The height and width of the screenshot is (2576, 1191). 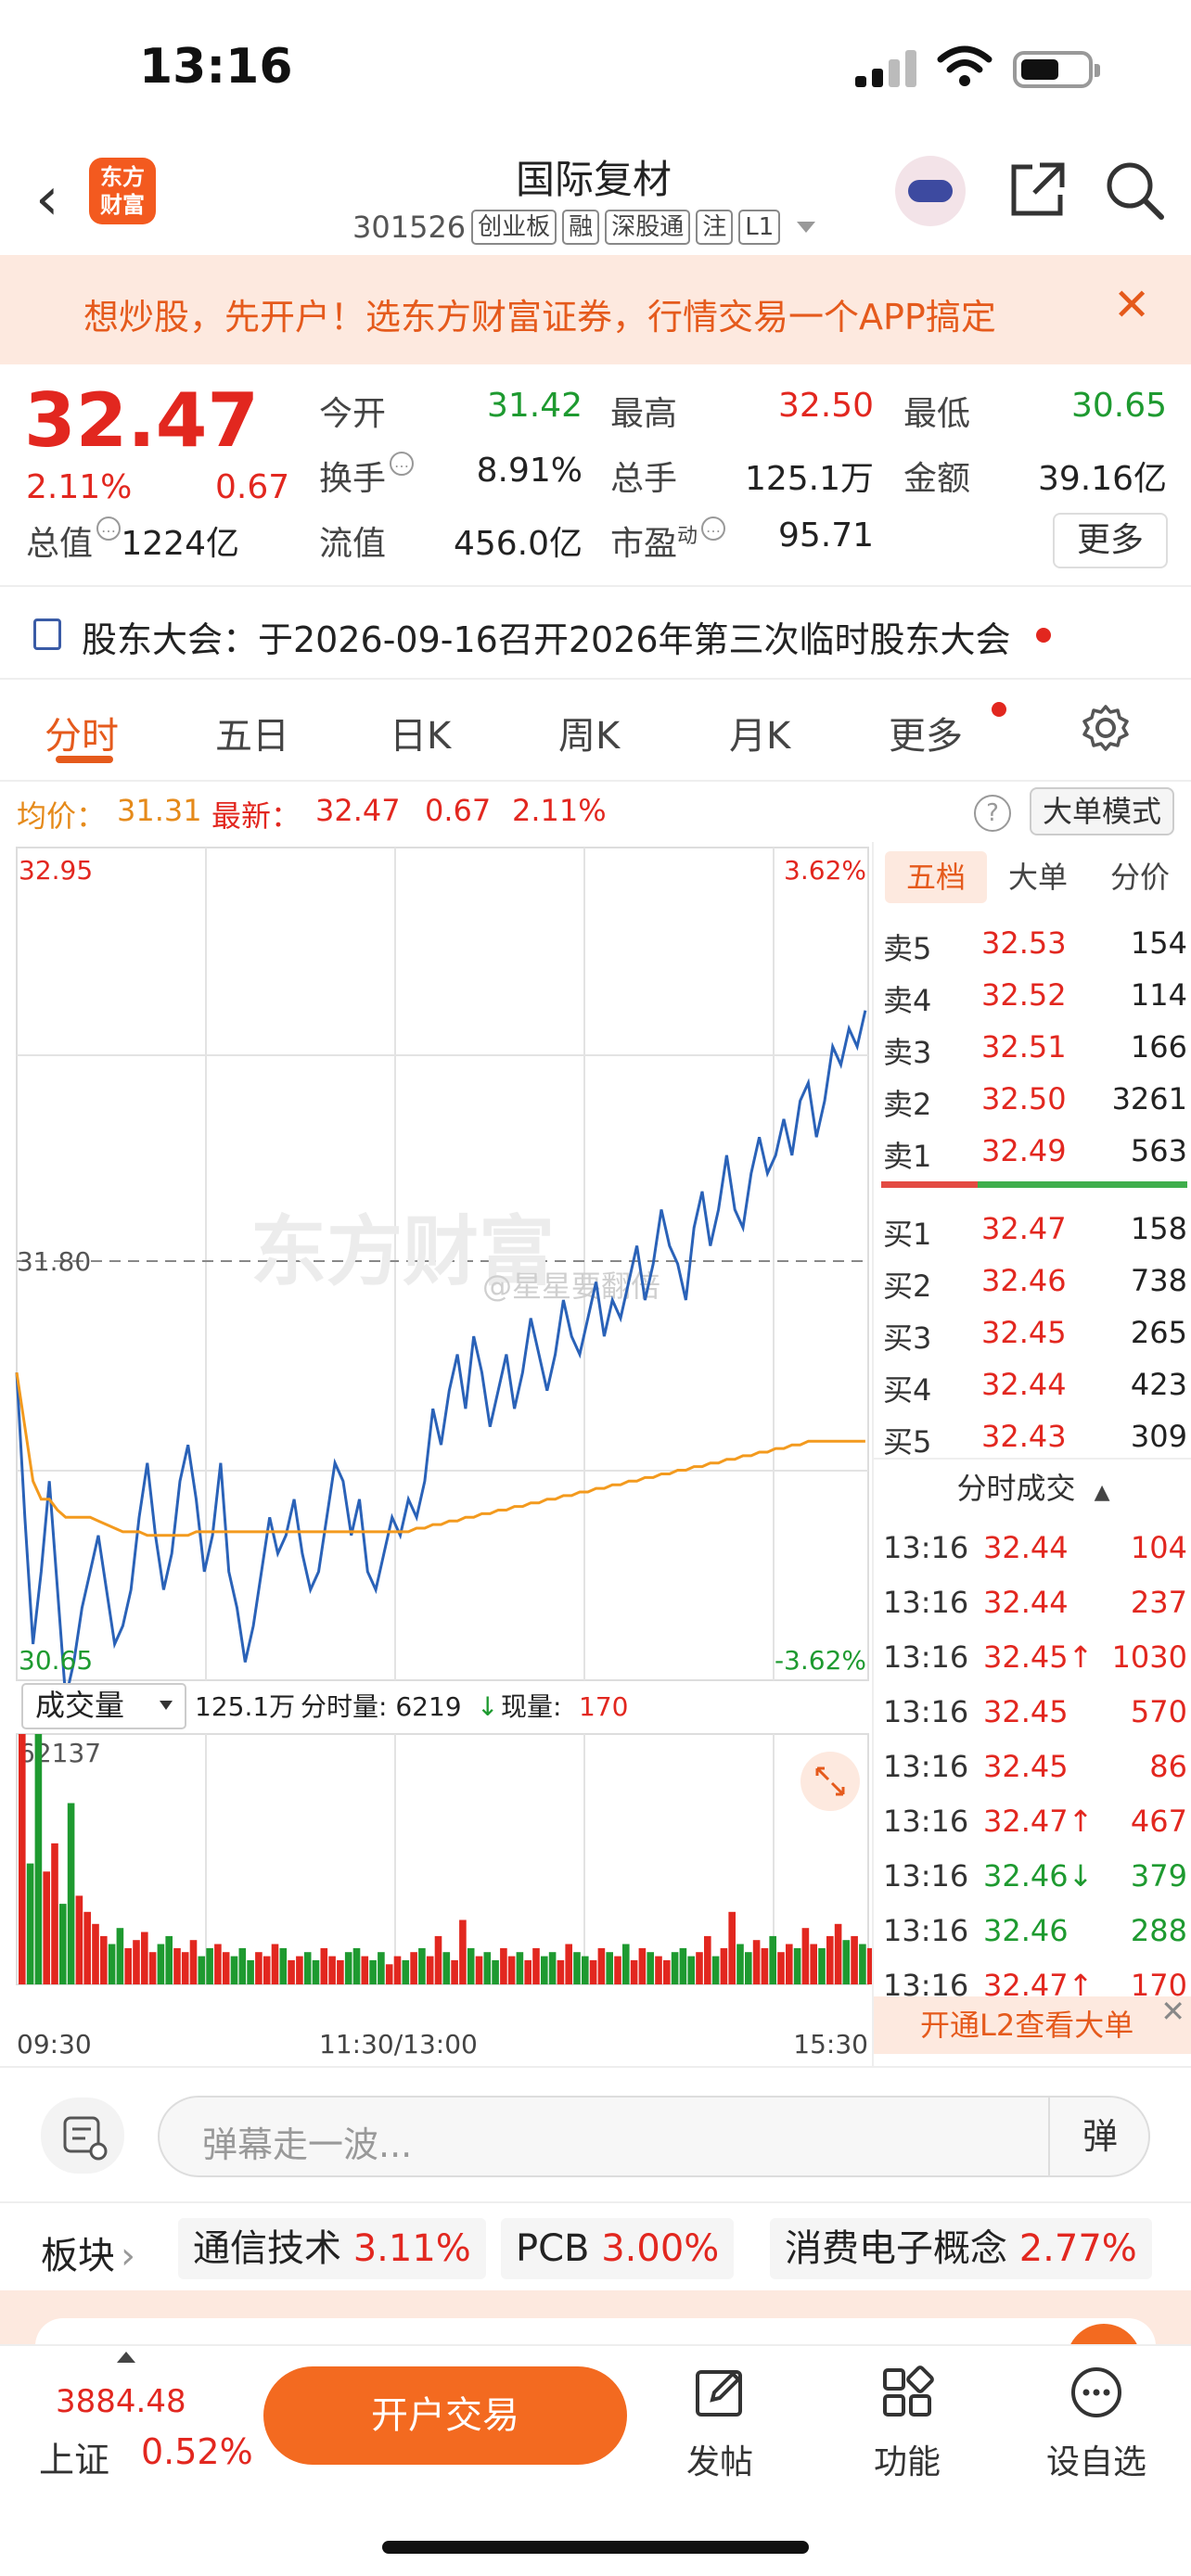 I want to click on help-icon: ?, so click(x=992, y=813).